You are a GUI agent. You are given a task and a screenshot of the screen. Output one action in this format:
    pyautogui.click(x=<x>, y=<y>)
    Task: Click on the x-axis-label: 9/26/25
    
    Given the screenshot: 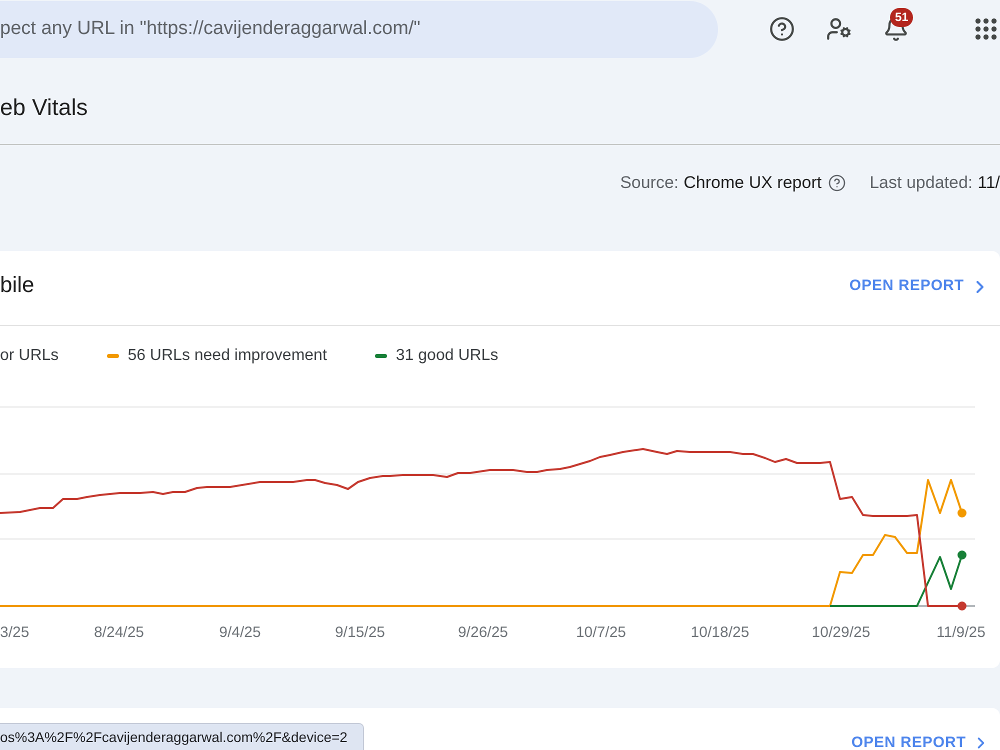 What is the action you would take?
    pyautogui.click(x=483, y=632)
    